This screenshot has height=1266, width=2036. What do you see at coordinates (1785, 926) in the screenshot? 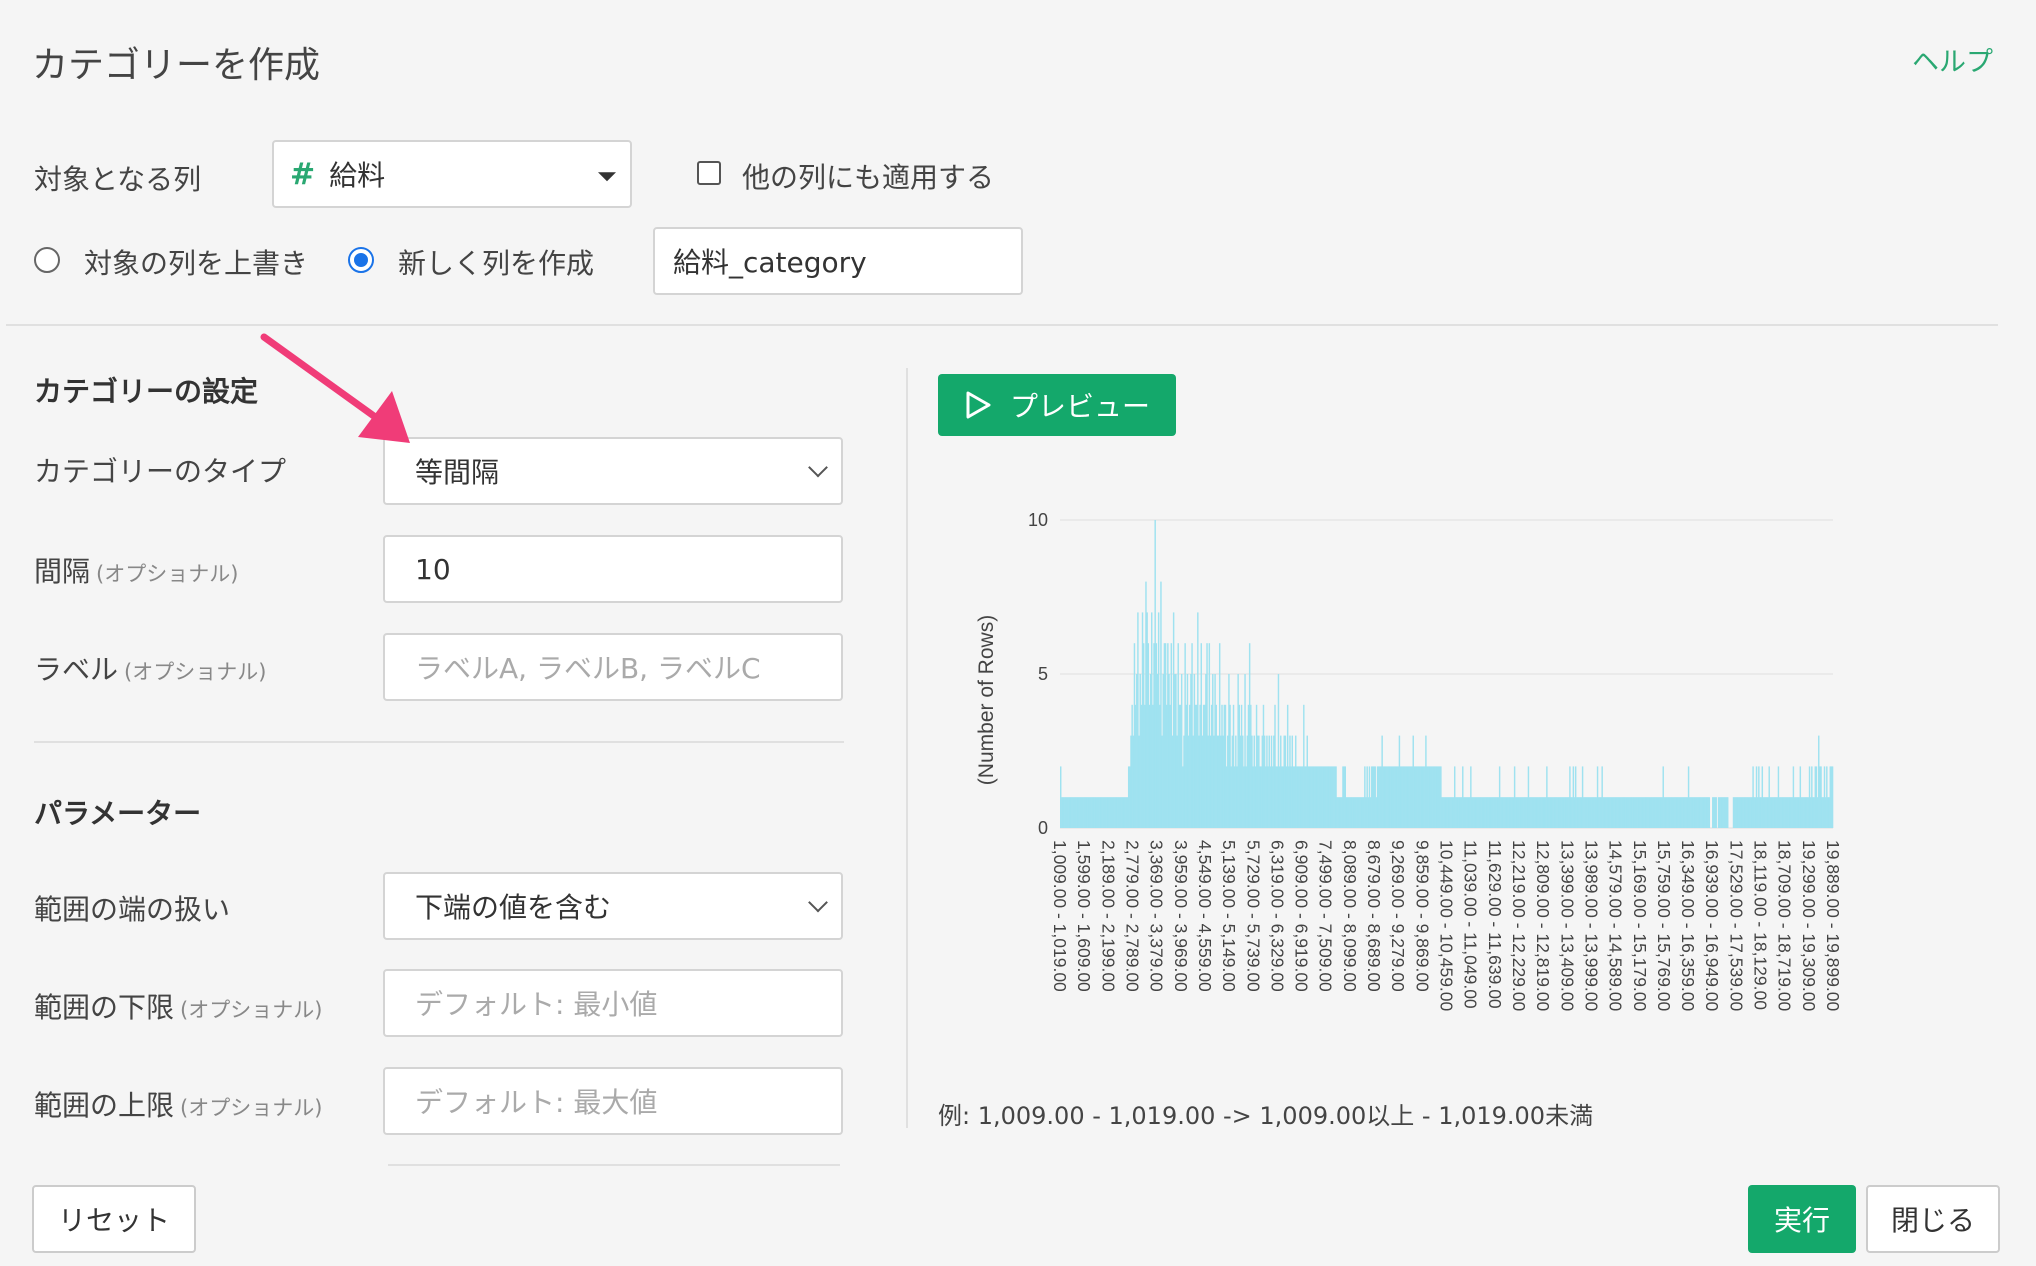
I see `x-tick-label: 18,709.00 - 18,719.00` at bounding box center [1785, 926].